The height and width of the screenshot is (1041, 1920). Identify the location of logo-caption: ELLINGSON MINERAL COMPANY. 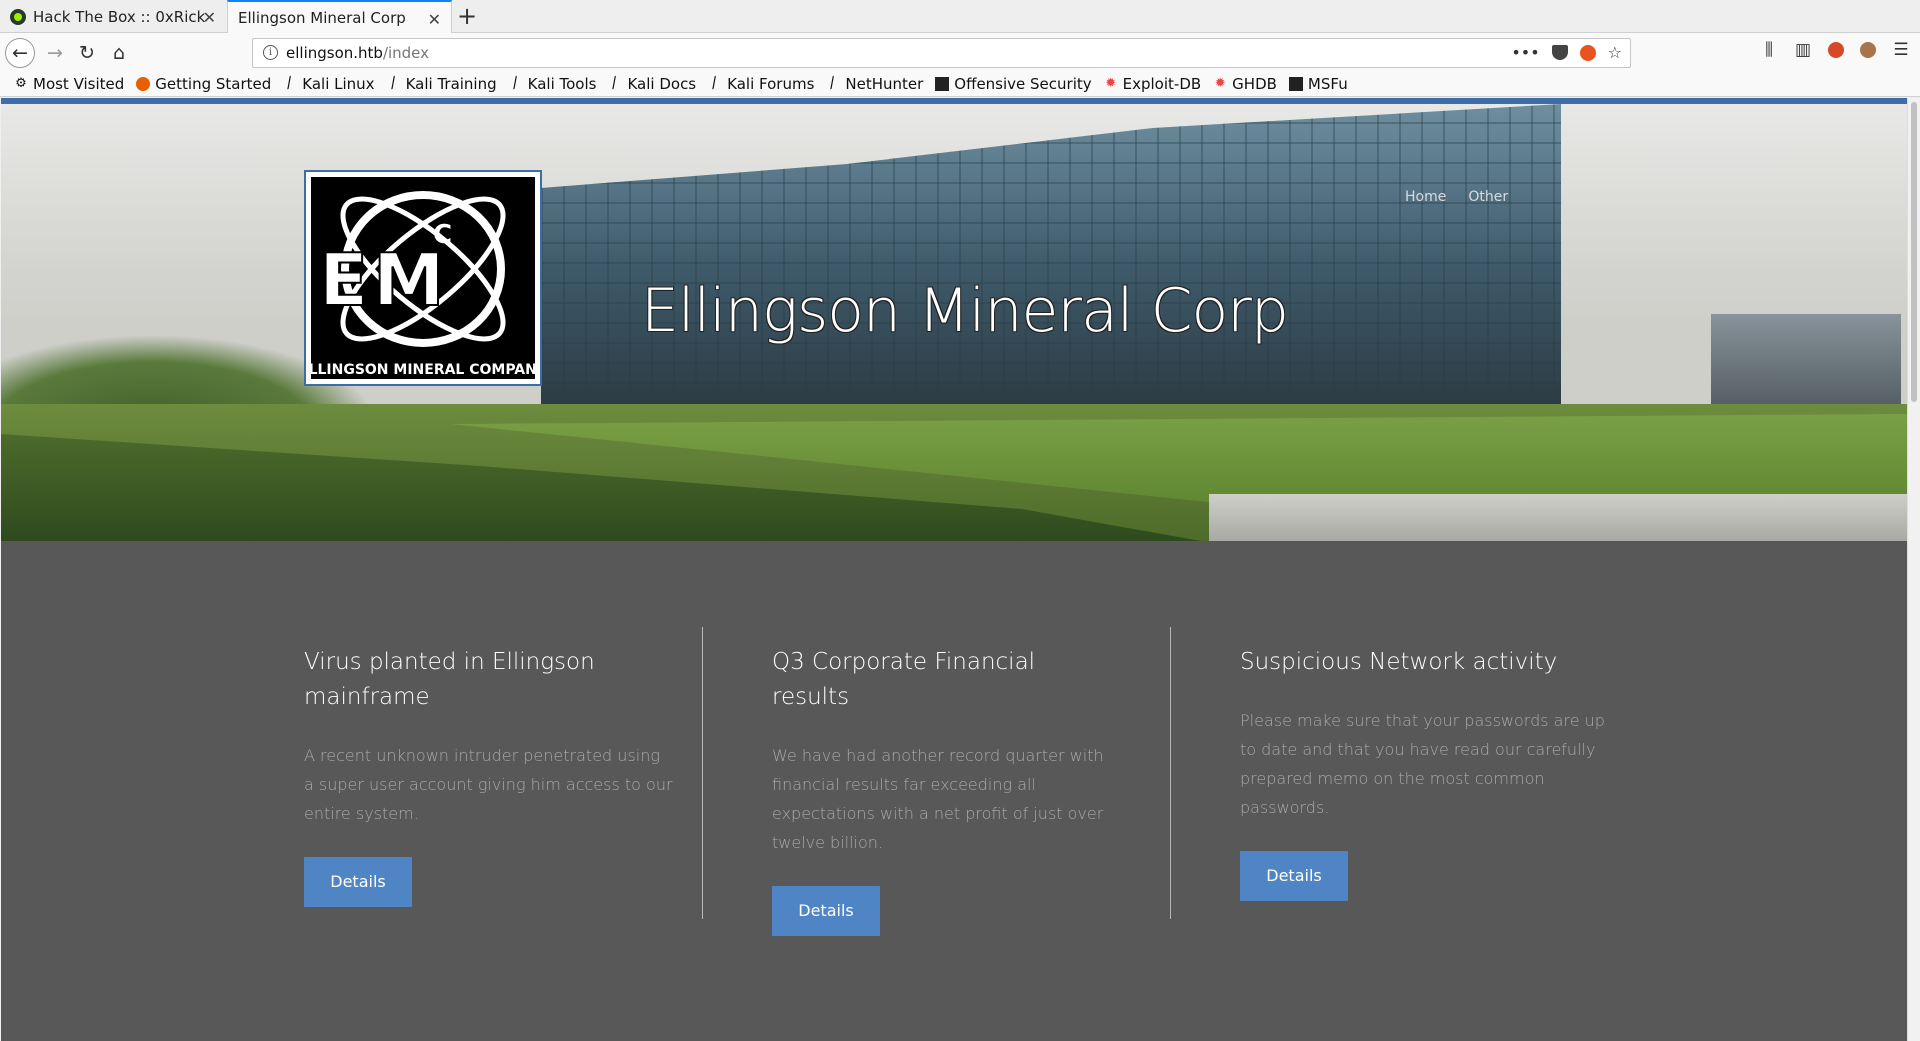
(423, 370).